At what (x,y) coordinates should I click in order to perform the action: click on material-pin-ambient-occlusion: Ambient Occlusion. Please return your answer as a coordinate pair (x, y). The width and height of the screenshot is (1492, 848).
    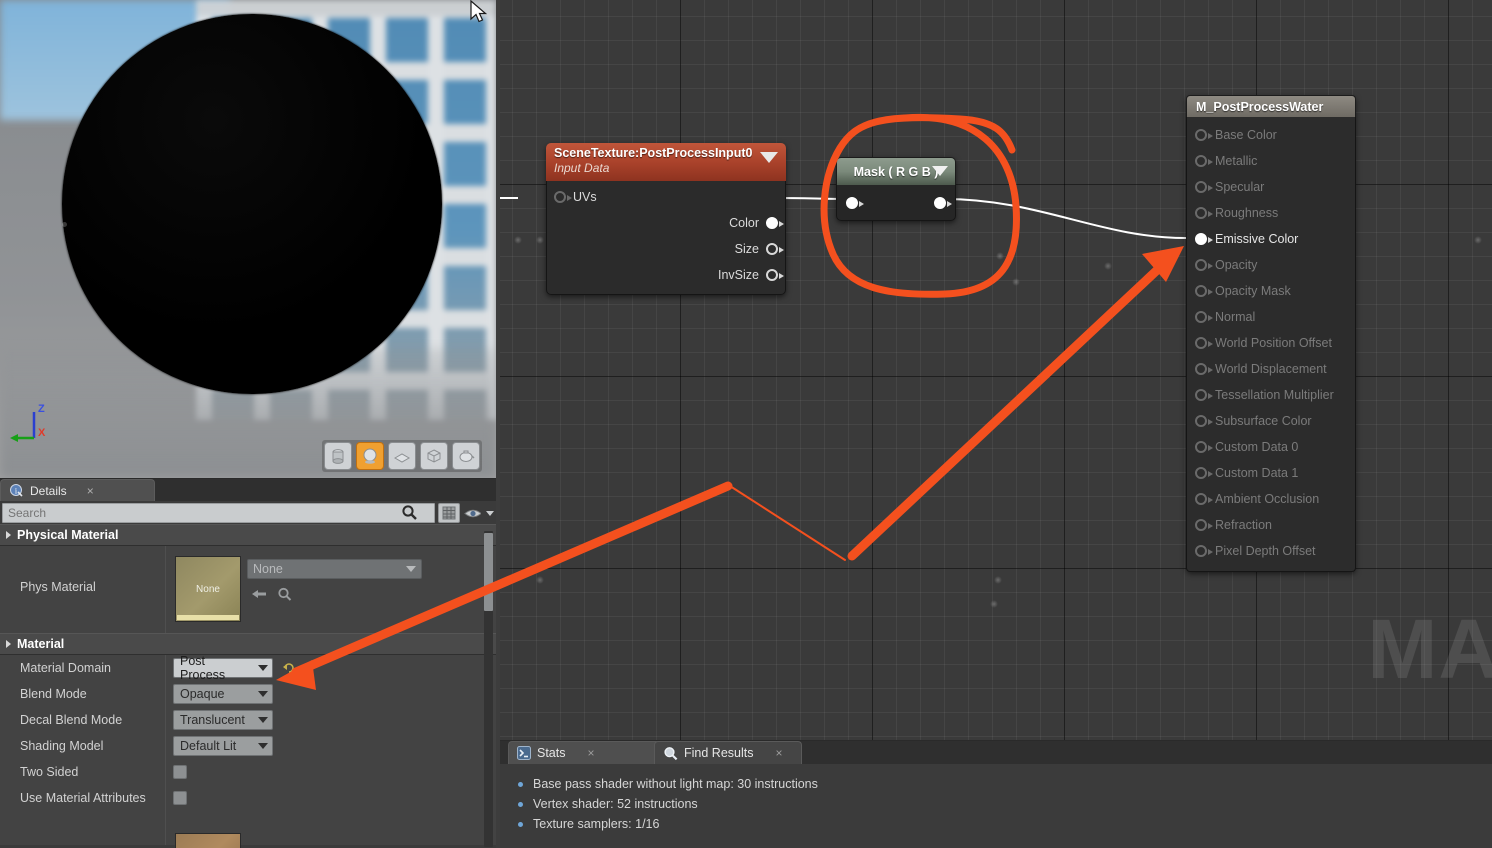
    Looking at the image, I should click on (1271, 499).